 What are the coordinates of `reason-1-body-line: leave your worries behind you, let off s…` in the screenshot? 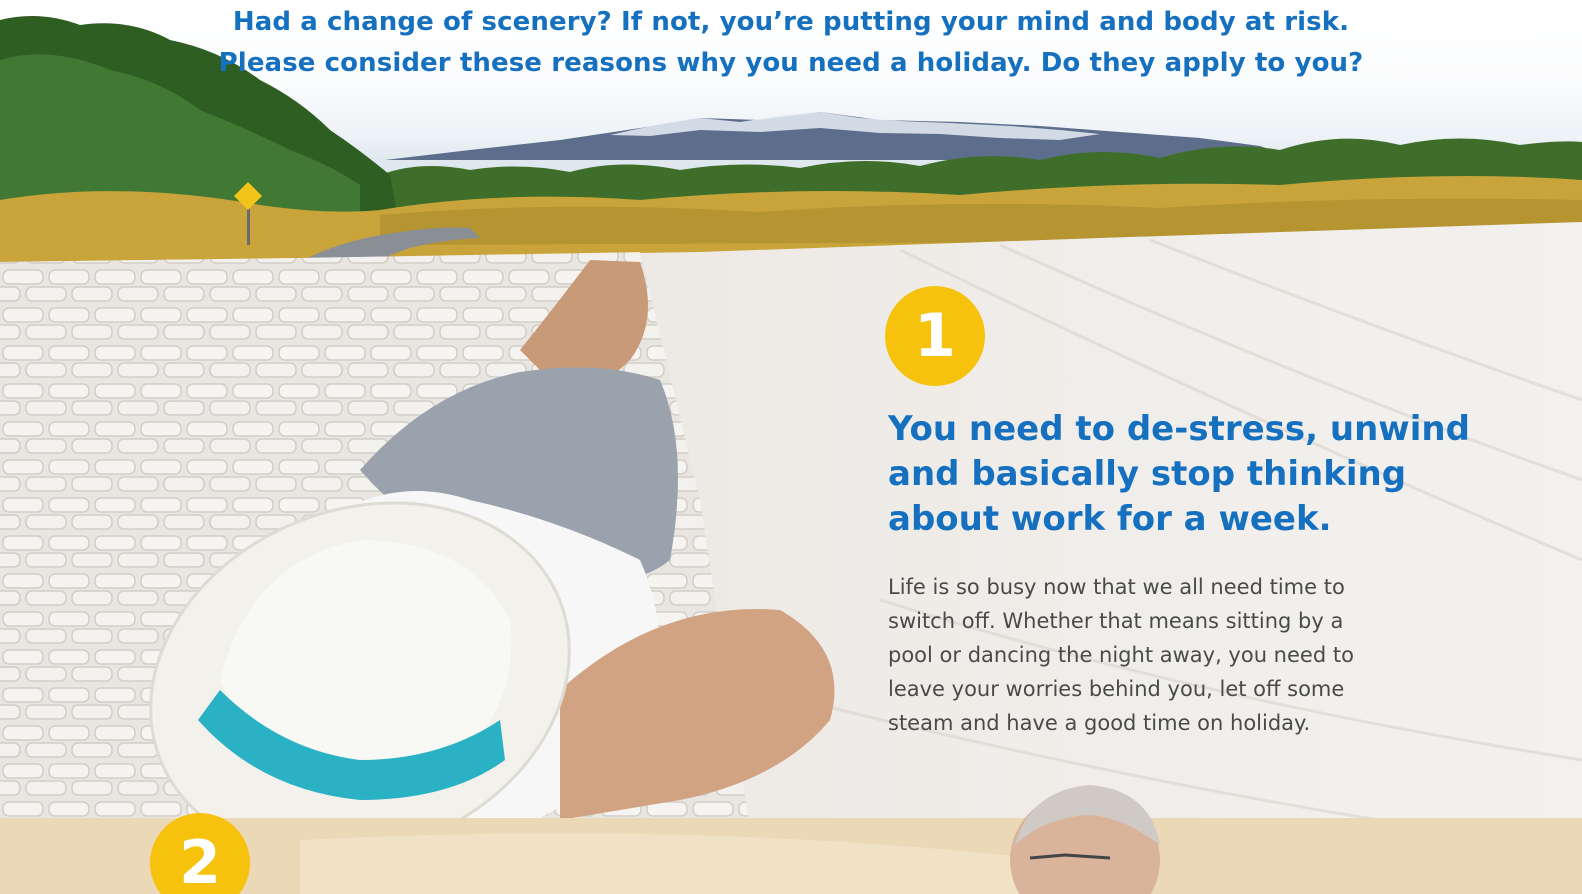 It's located at (1116, 689).